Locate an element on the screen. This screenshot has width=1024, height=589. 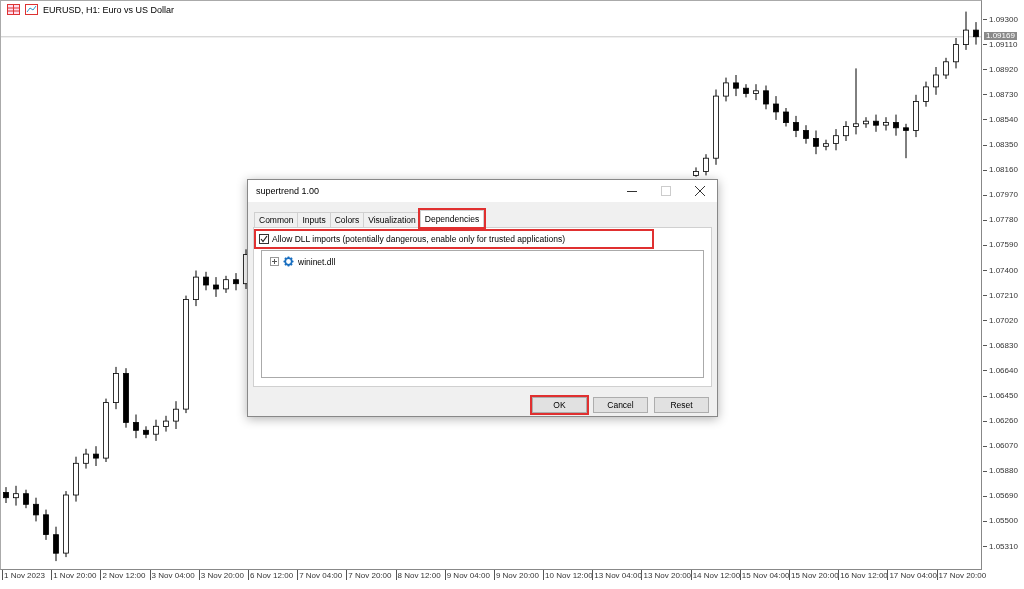
chart-title: EURUSD, H1: Euro vs US Dollar is located at coordinates (109, 9).